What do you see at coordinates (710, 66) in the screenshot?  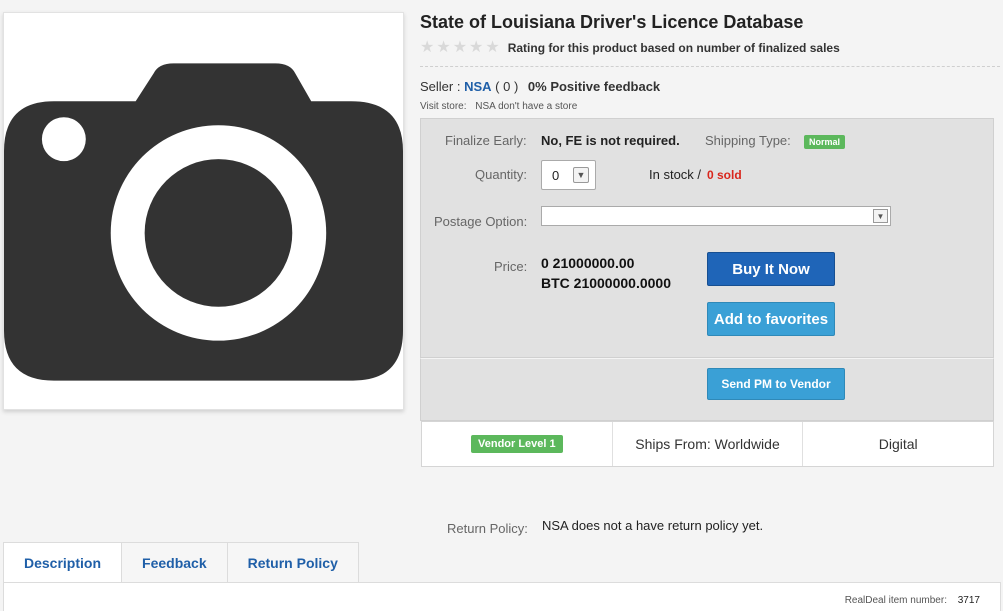 I see `divider` at bounding box center [710, 66].